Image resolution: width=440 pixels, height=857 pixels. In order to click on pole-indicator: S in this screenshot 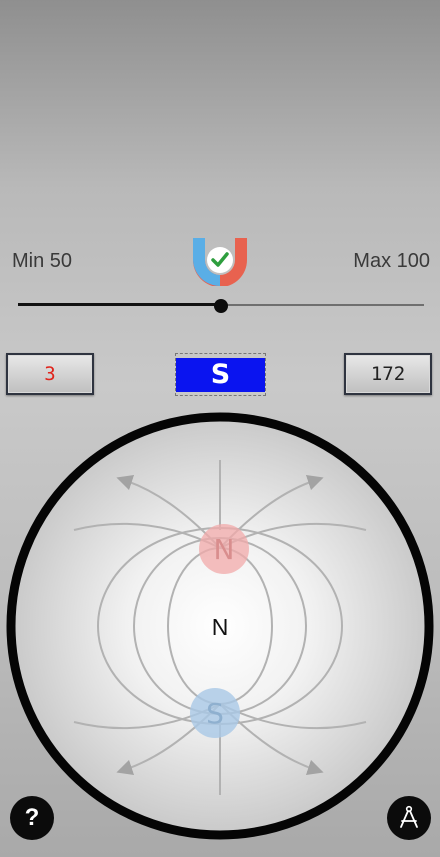, I will do `click(220, 374)`.